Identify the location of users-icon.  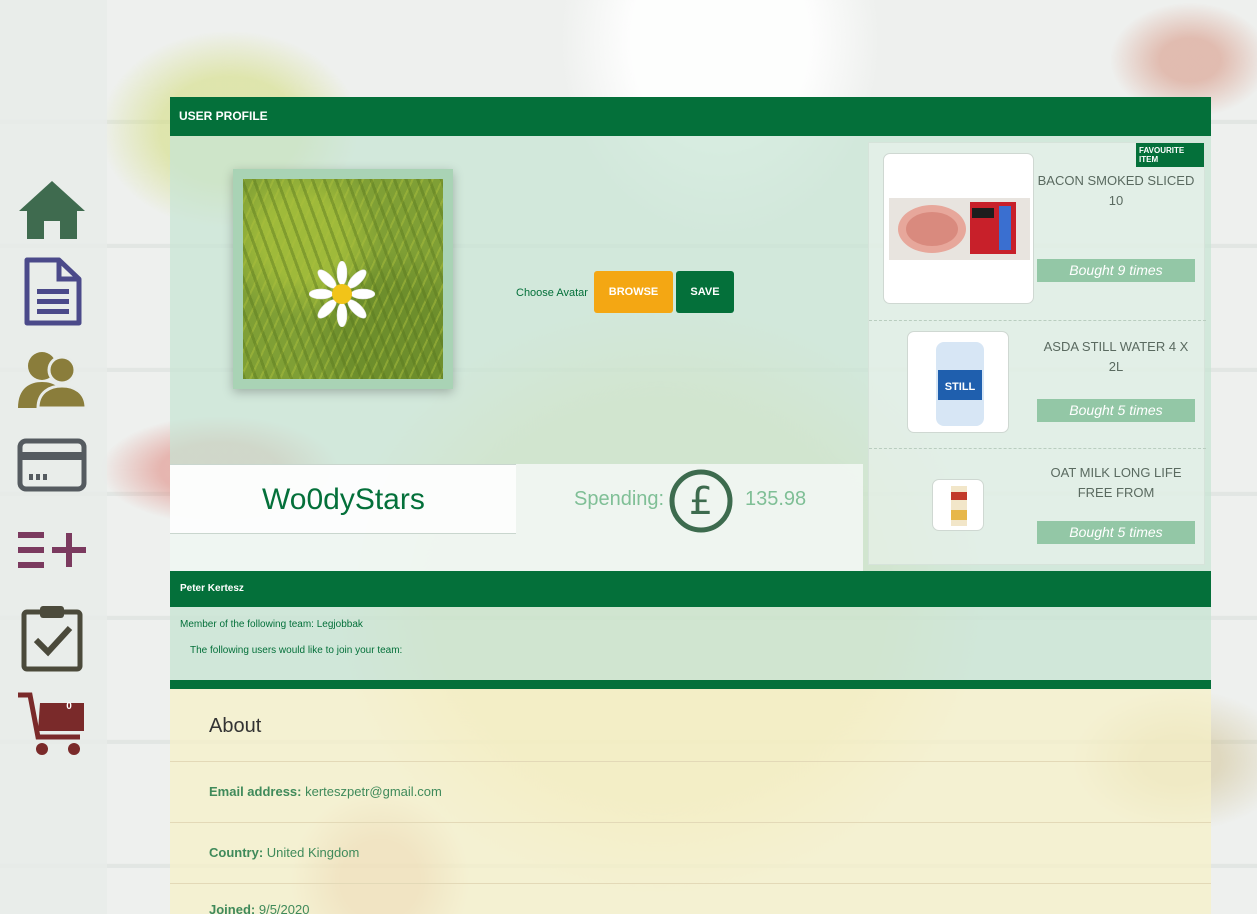
(53, 381).